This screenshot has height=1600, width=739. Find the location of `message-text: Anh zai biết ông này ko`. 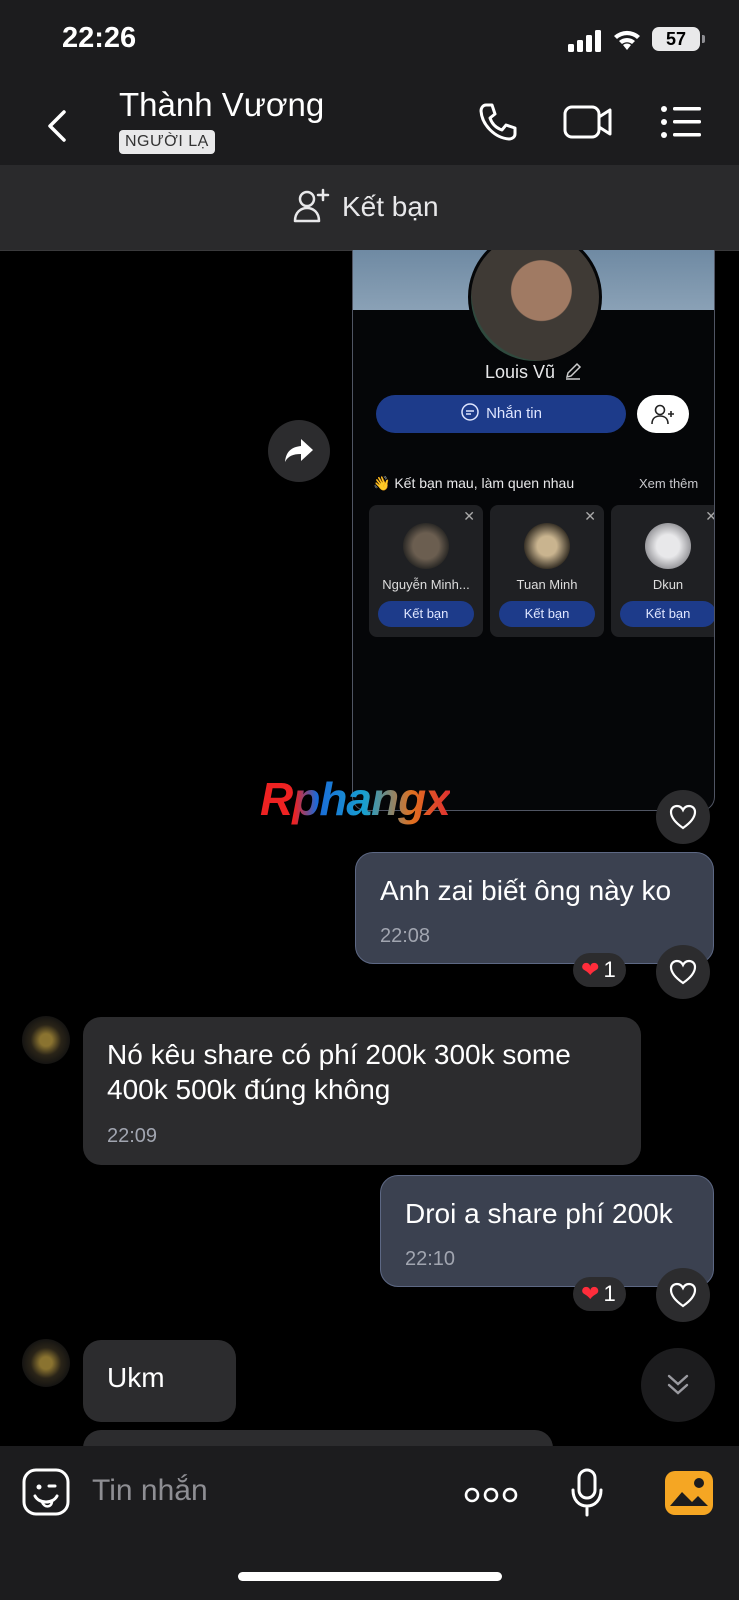

message-text: Anh zai biết ông này ko is located at coordinates (526, 890).